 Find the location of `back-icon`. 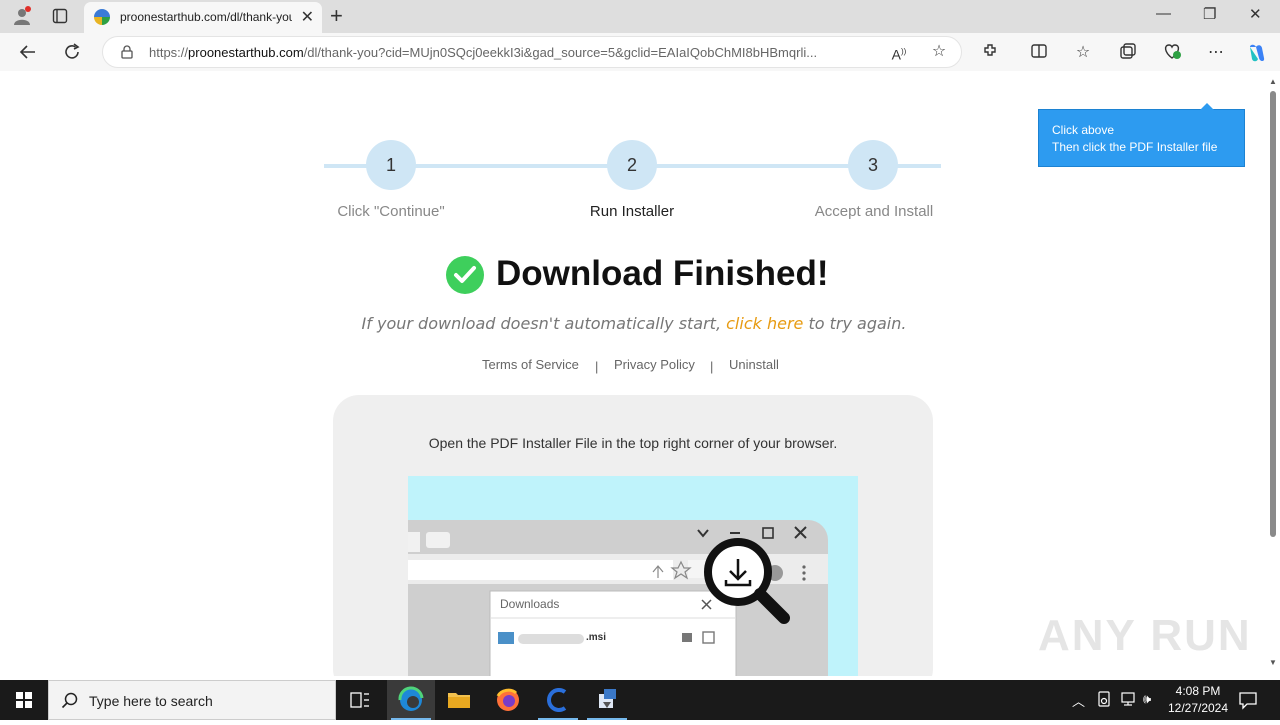

back-icon is located at coordinates (28, 53).